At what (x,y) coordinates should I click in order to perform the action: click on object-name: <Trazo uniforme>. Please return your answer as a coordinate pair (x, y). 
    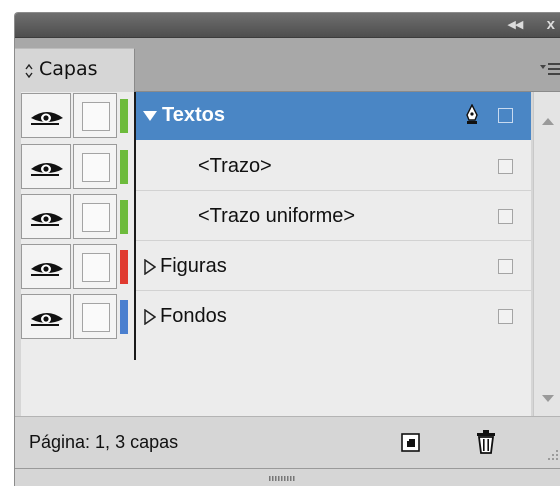
    Looking at the image, I should click on (277, 216).